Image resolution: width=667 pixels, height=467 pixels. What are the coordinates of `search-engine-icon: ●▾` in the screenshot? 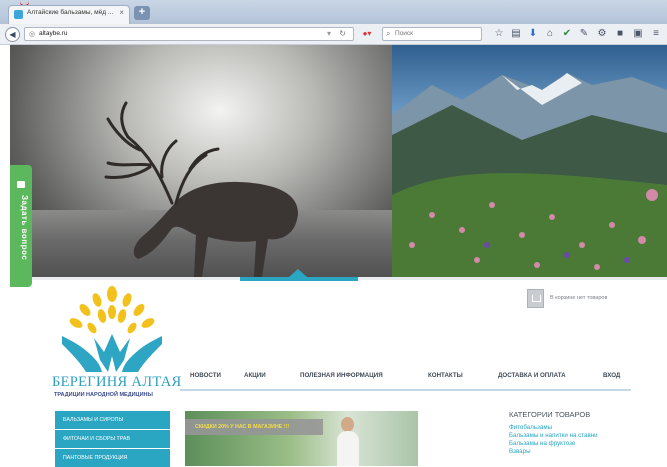 It's located at (367, 34).